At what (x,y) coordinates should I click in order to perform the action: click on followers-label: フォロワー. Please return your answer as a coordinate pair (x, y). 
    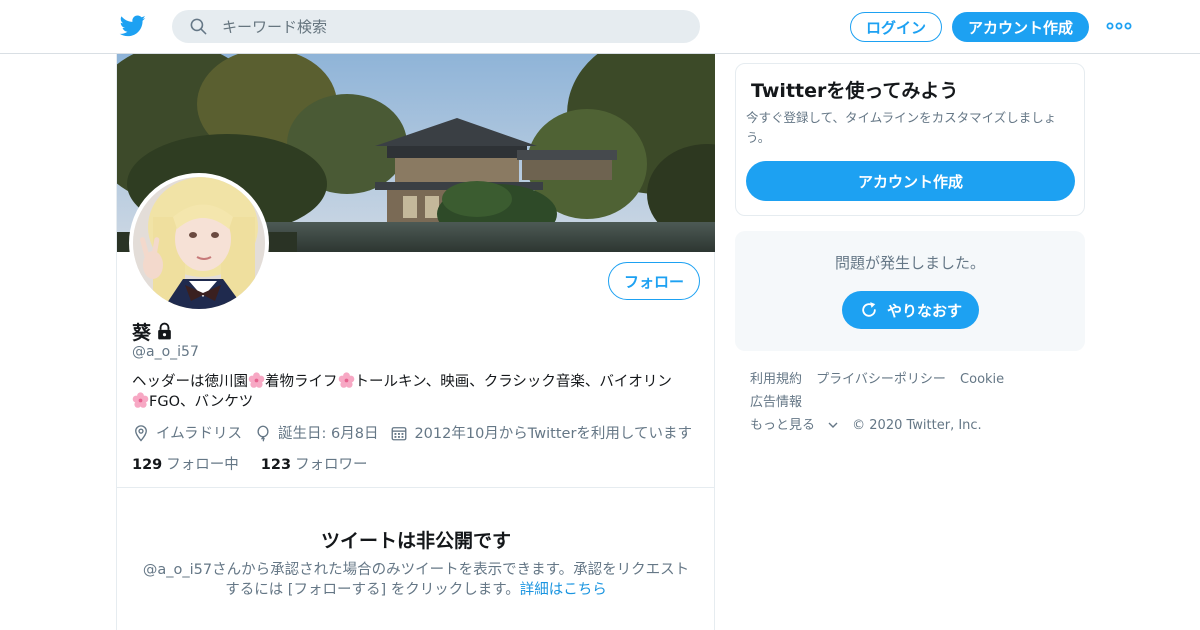
    Looking at the image, I should click on (331, 465).